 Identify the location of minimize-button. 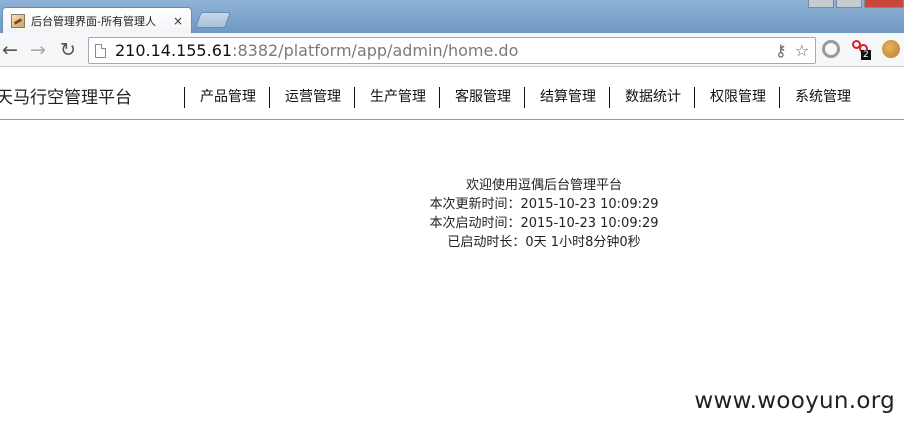
(821, 4).